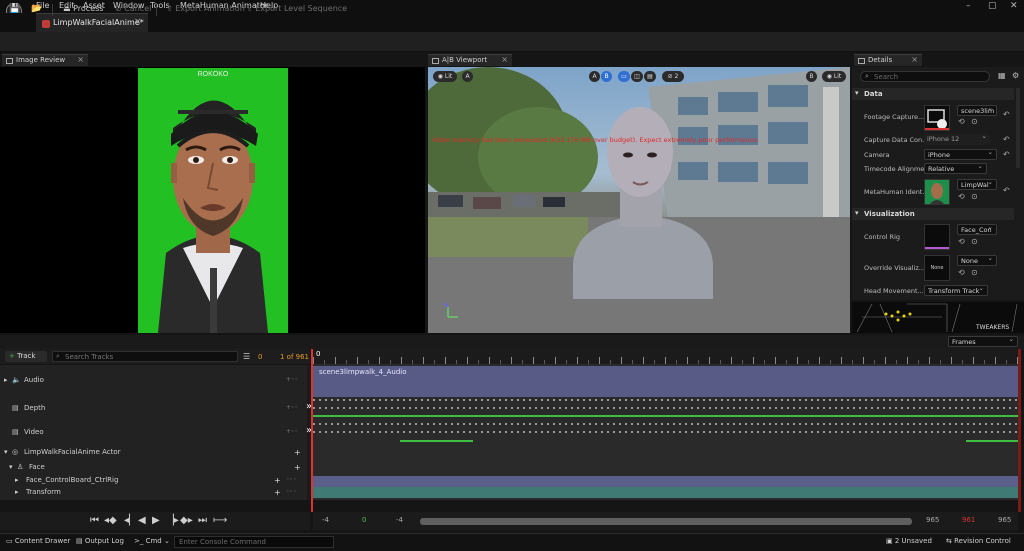 The height and width of the screenshot is (551, 1024). What do you see at coordinates (955, 168) in the screenshot?
I see `timecode-alignment-dropdown: Relative` at bounding box center [955, 168].